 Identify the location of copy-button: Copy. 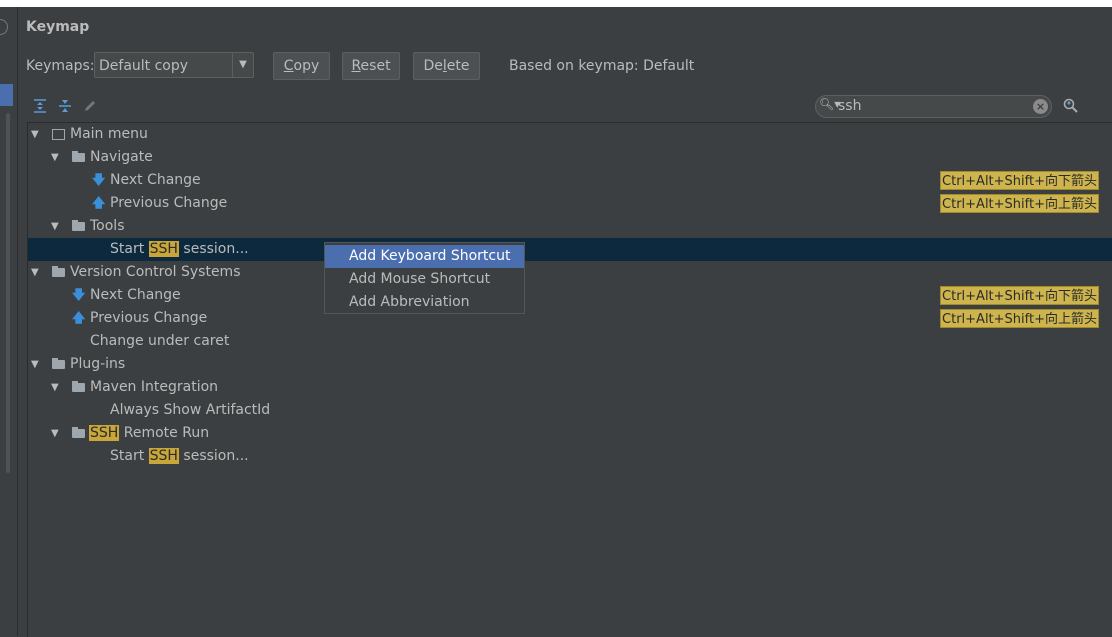
(301, 66).